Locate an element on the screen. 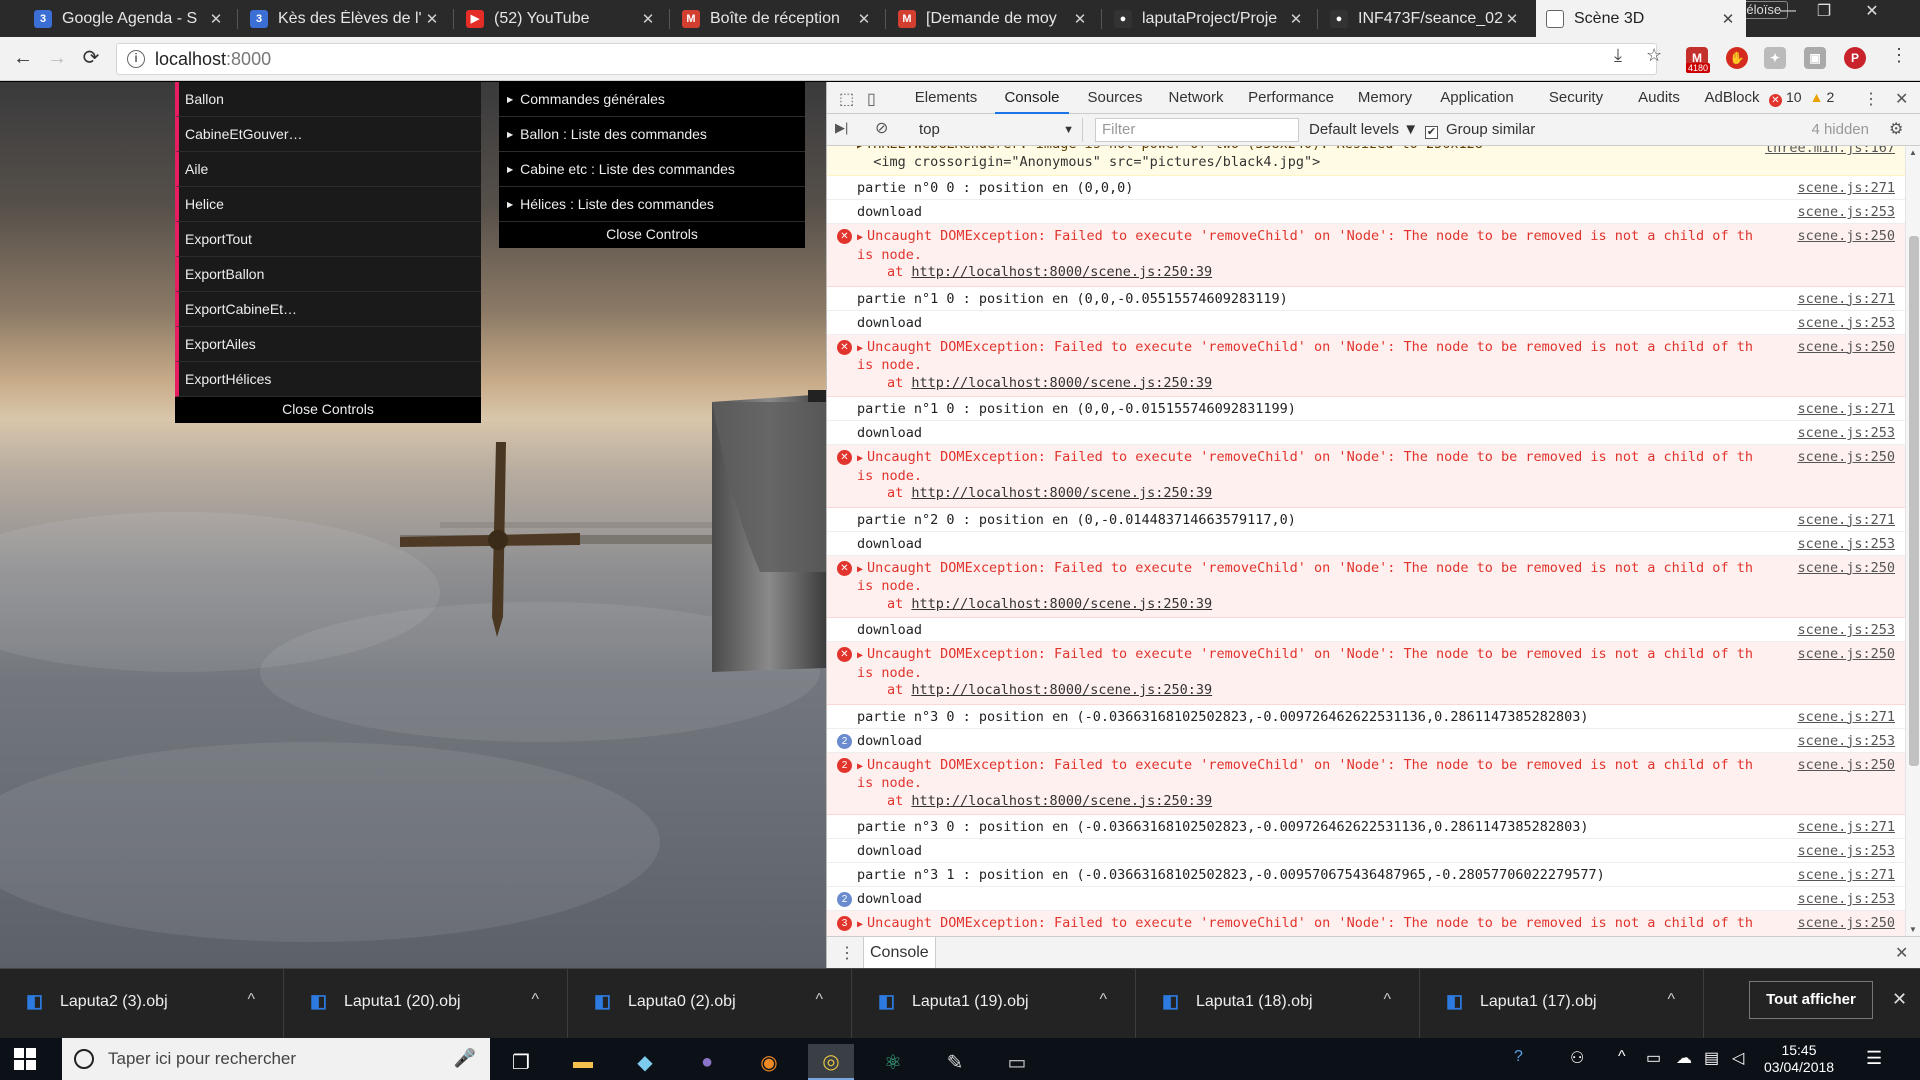 Image resolution: width=1920 pixels, height=1080 pixels. atom-icon: ⚛ is located at coordinates (893, 1062).